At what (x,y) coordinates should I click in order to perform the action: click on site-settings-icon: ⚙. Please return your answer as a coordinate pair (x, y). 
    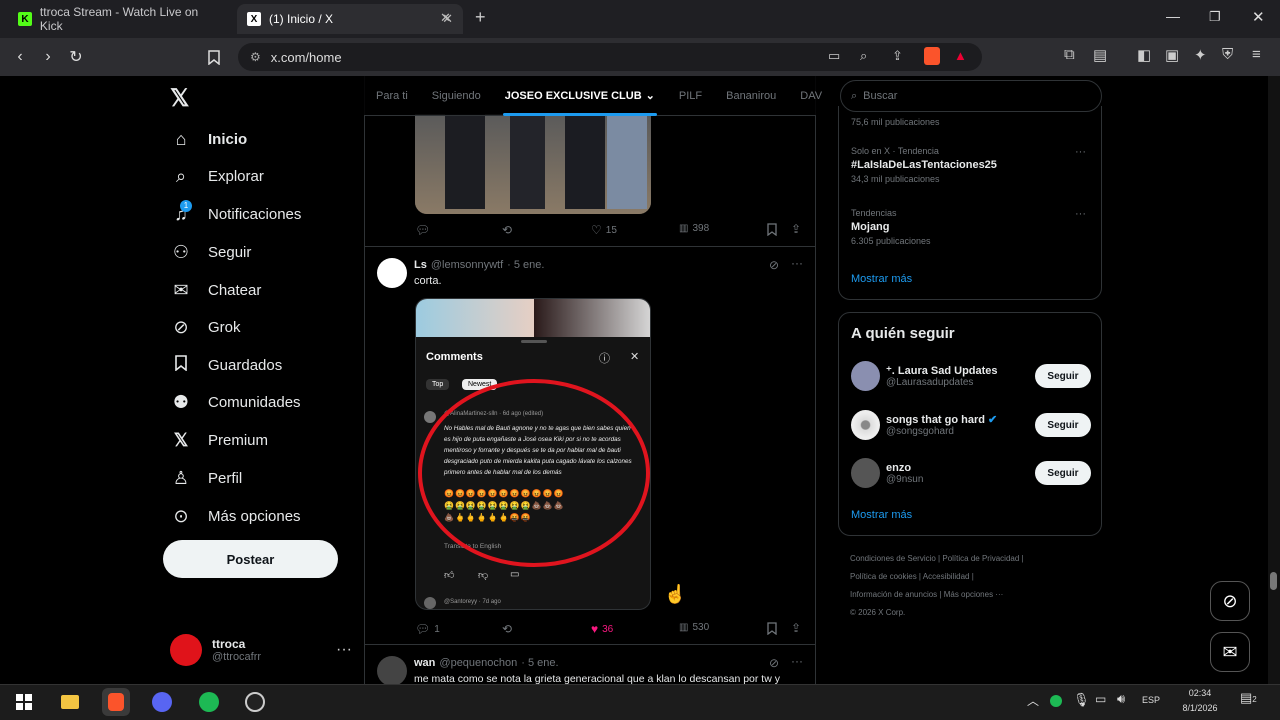
    Looking at the image, I should click on (255, 57).